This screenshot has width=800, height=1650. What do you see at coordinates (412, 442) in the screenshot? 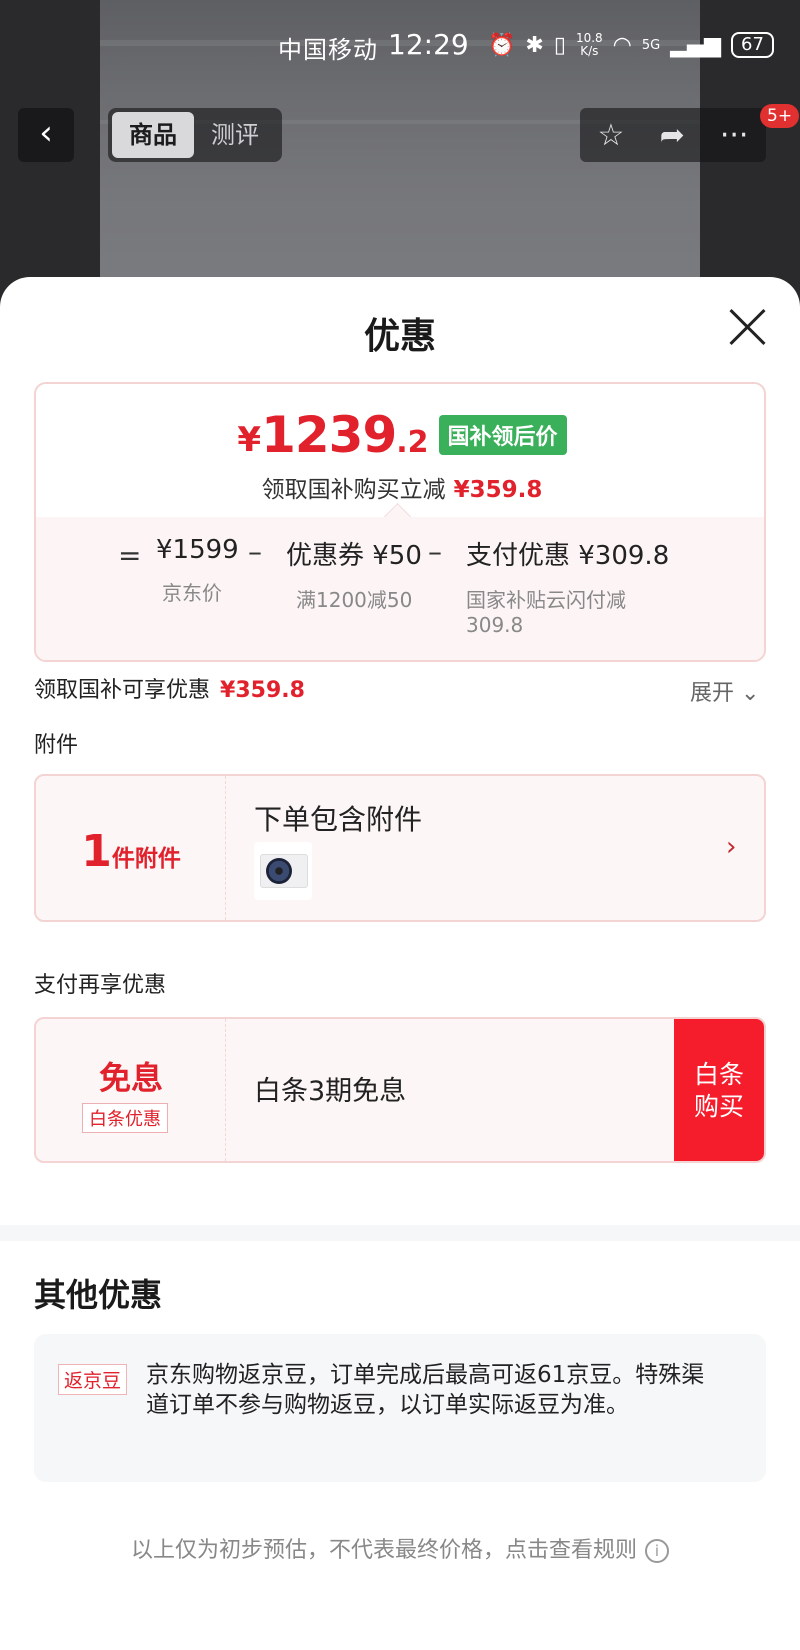
I see `price-decimal: .2` at bounding box center [412, 442].